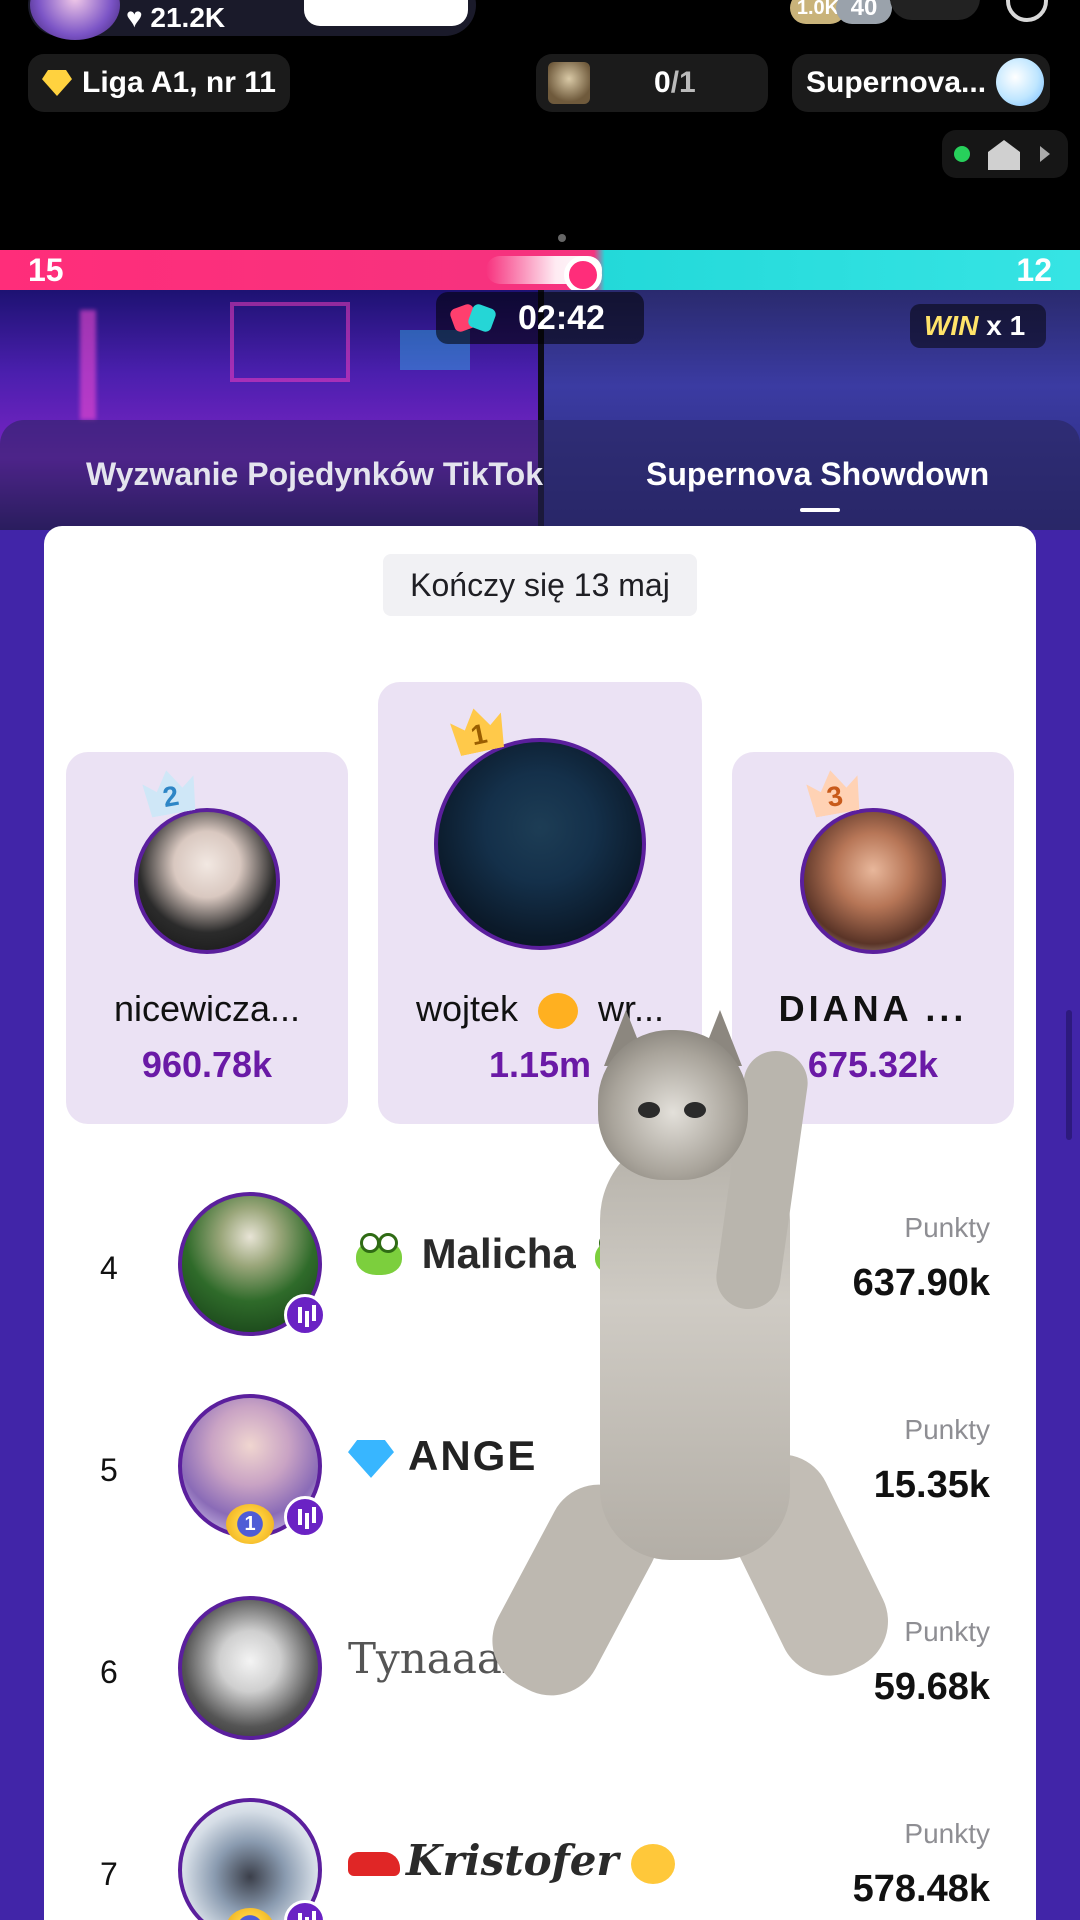  I want to click on viewer-badge: 40, so click(864, 12).